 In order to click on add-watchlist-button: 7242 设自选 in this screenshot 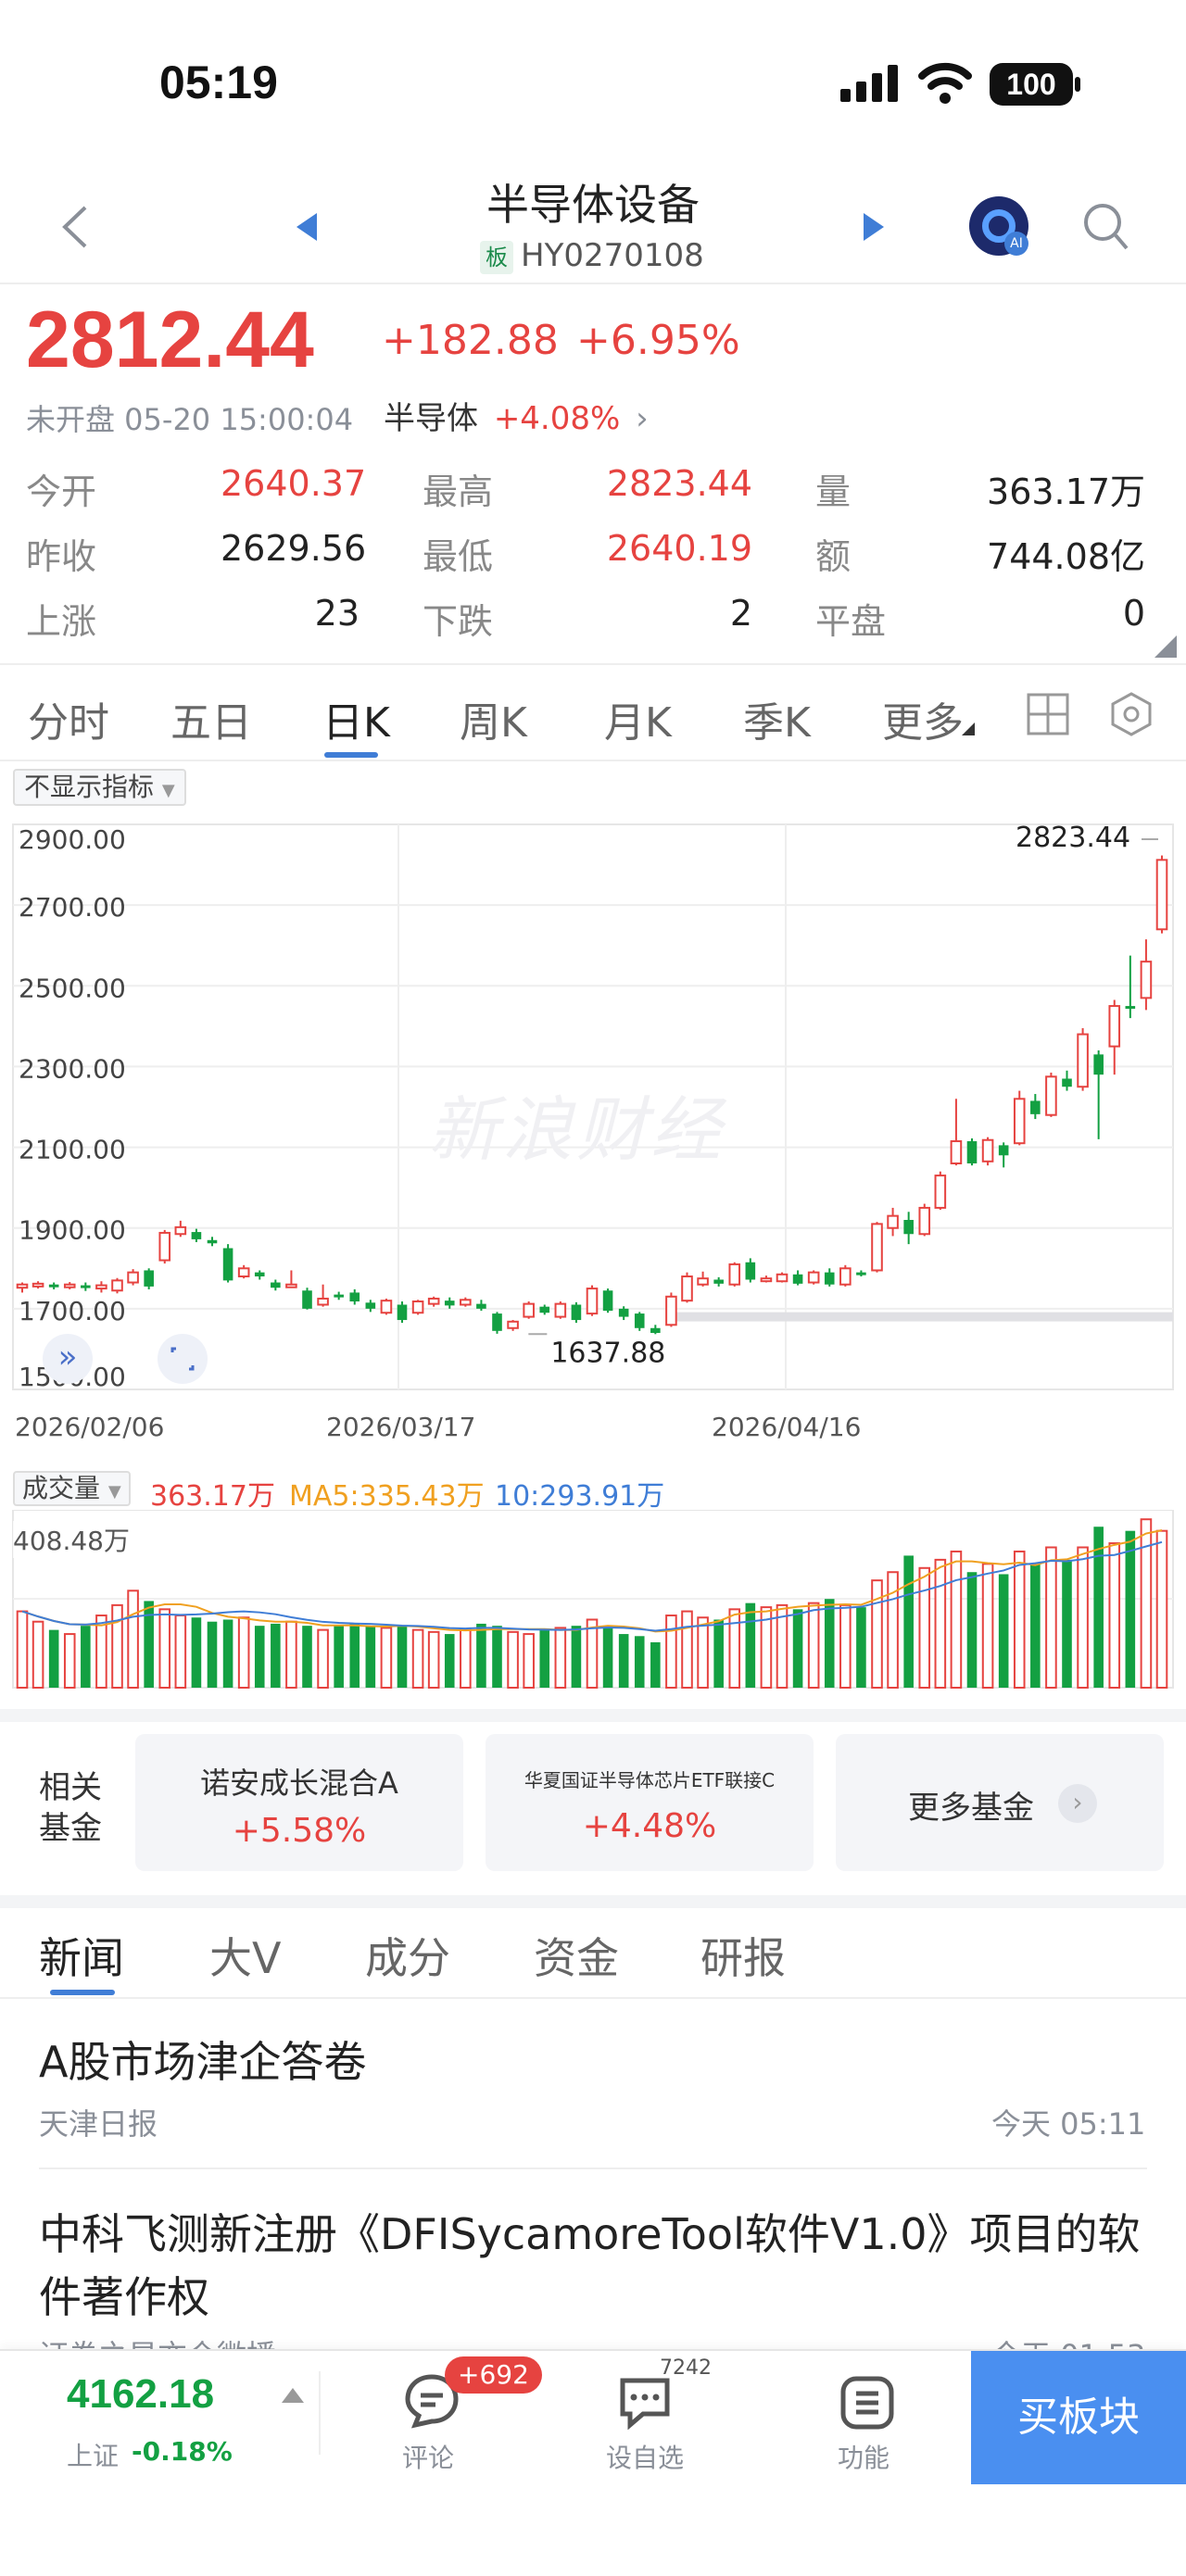, I will do `click(653, 2414)`.